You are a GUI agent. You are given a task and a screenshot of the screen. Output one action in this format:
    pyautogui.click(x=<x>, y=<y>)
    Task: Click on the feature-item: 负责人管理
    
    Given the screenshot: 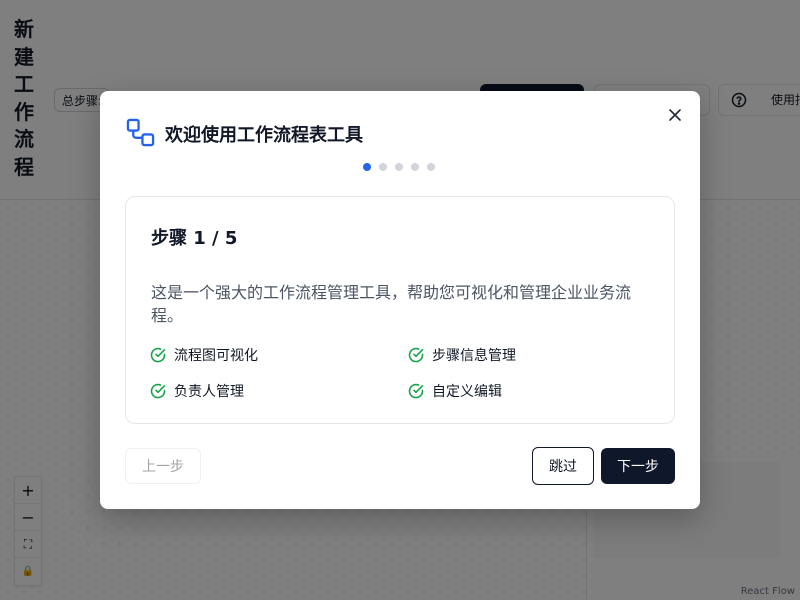 What is the action you would take?
    pyautogui.click(x=197, y=391)
    